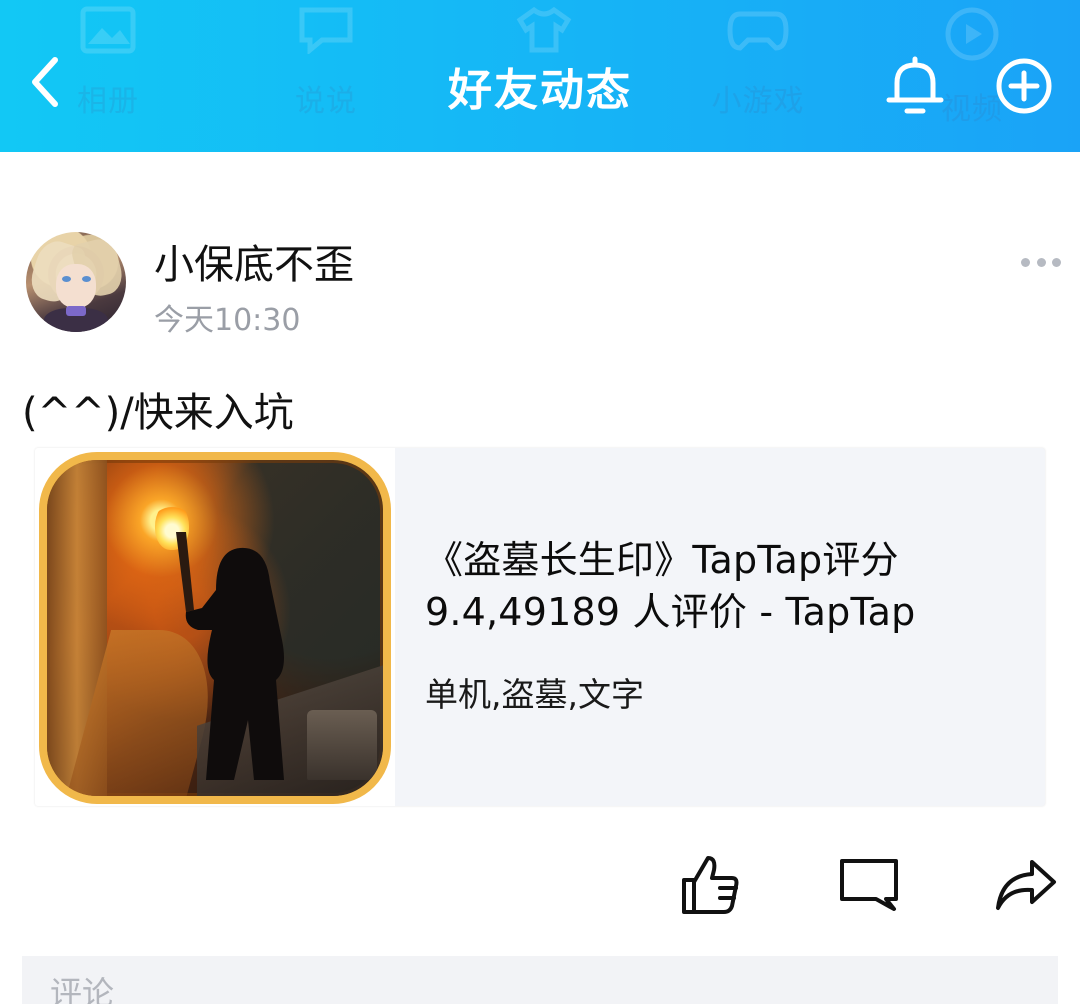 Image resolution: width=1080 pixels, height=1004 pixels. Describe the element at coordinates (1041, 262) in the screenshot. I see `more-options-button` at that location.